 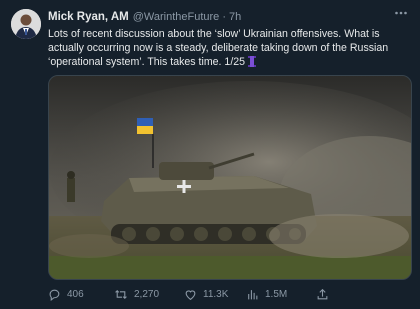 What do you see at coordinates (252, 61) in the screenshot?
I see `thread-icon` at bounding box center [252, 61].